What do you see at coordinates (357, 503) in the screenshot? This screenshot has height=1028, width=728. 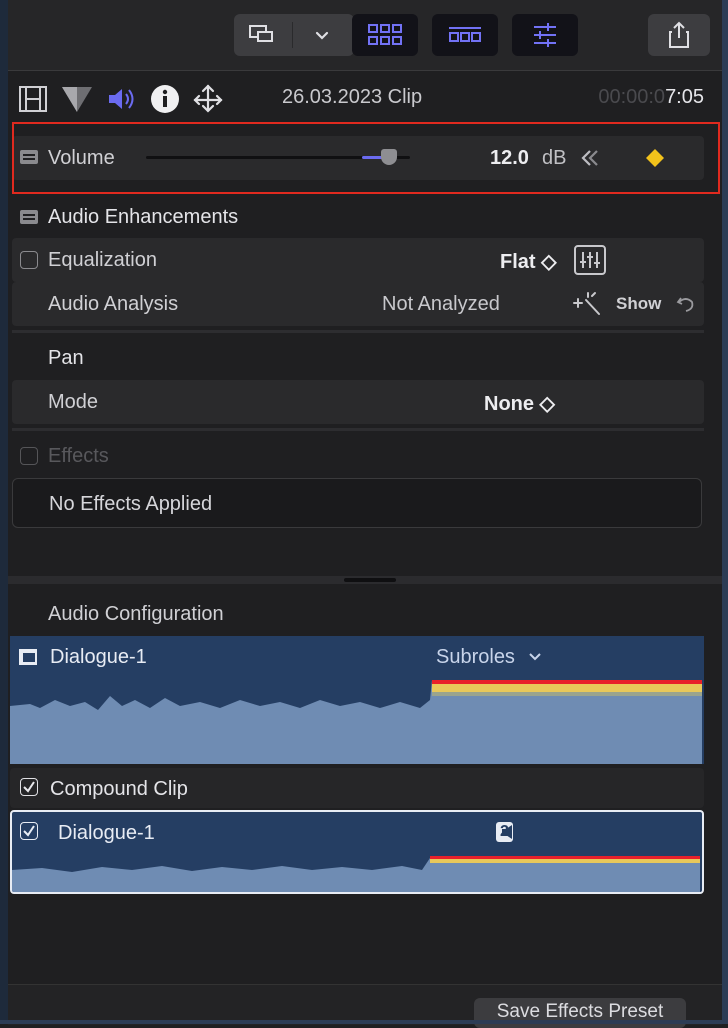 I see `effects-list: No Effects Applied` at bounding box center [357, 503].